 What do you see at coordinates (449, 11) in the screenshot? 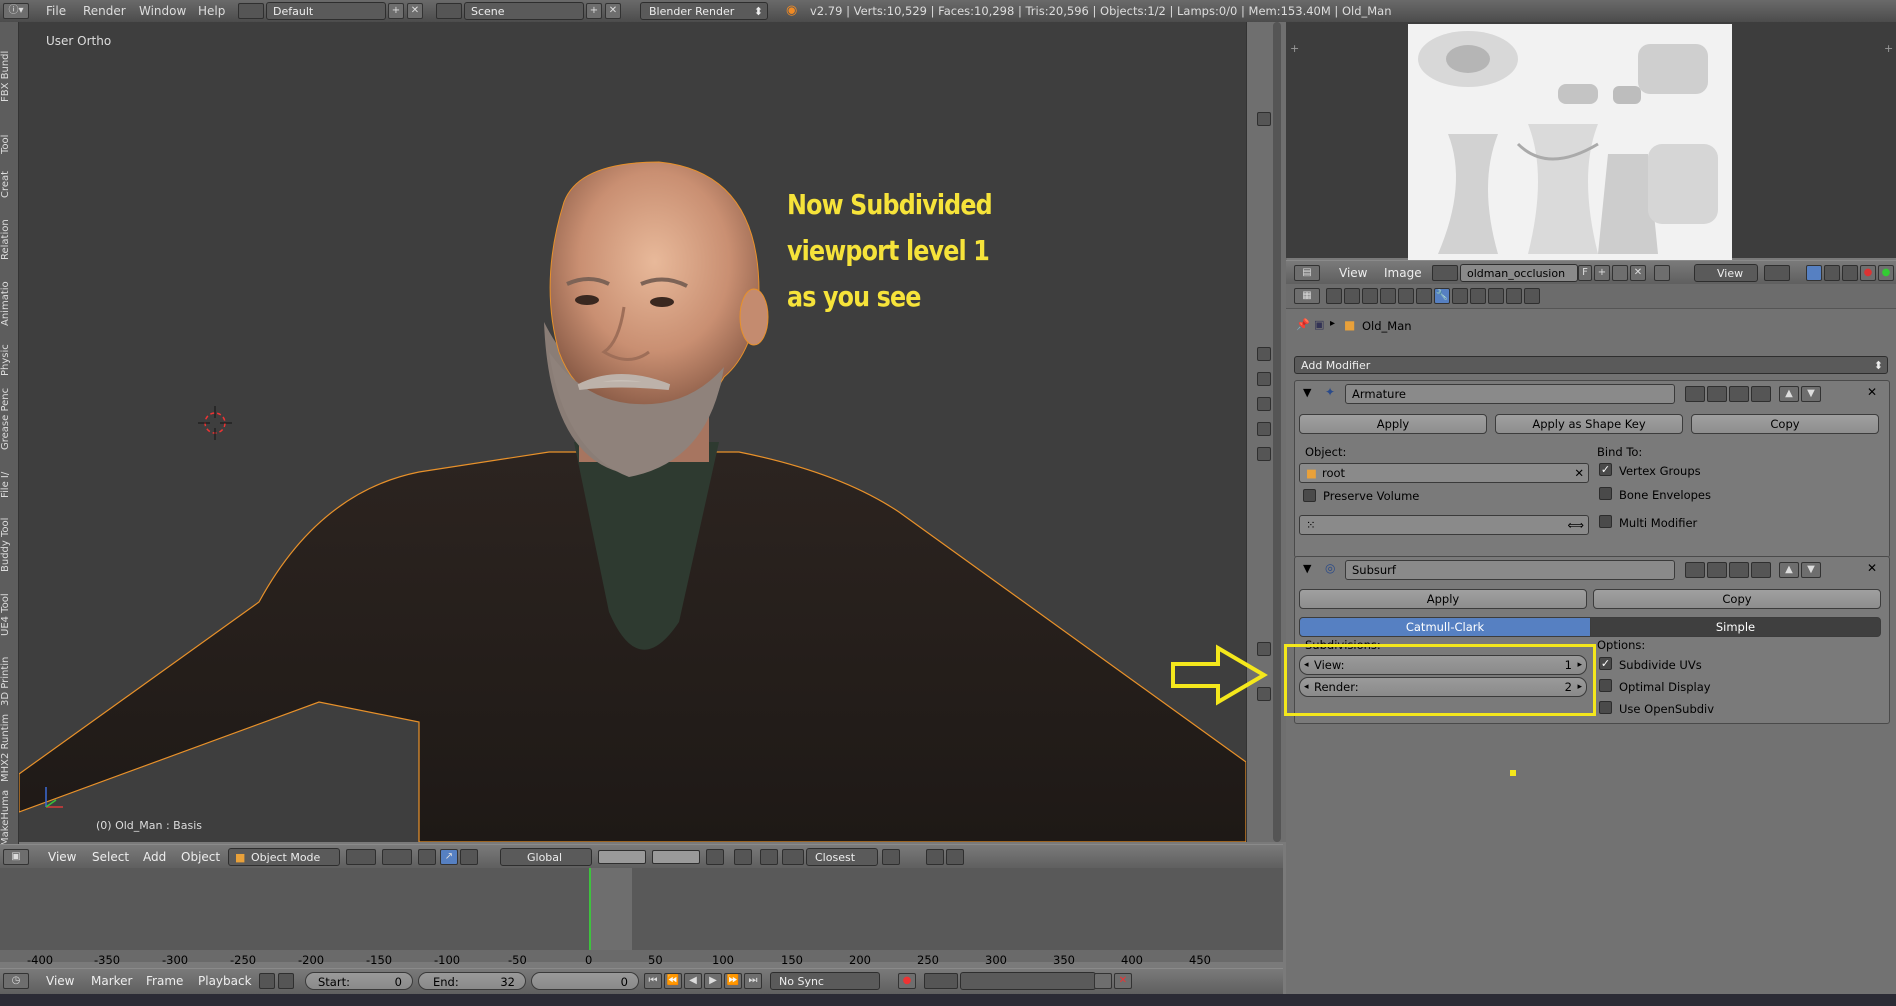
I see `scene-icon` at bounding box center [449, 11].